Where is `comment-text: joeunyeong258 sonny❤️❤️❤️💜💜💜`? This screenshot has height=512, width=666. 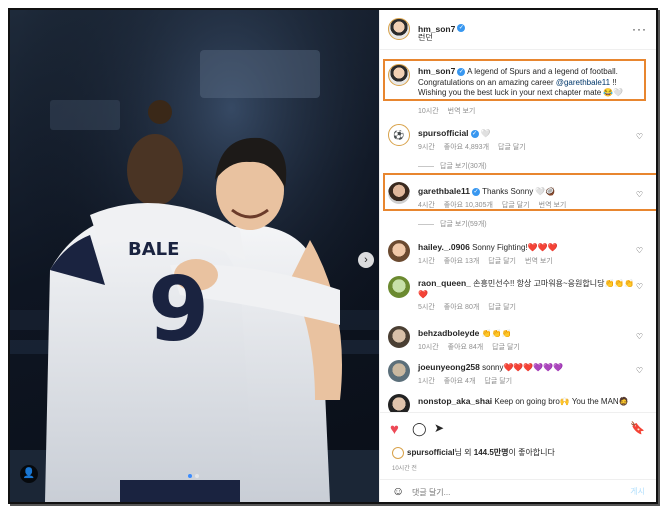
comment-text: joeunyeong258 sonny❤️❤️❤️💜💜💜 is located at coordinates (528, 368).